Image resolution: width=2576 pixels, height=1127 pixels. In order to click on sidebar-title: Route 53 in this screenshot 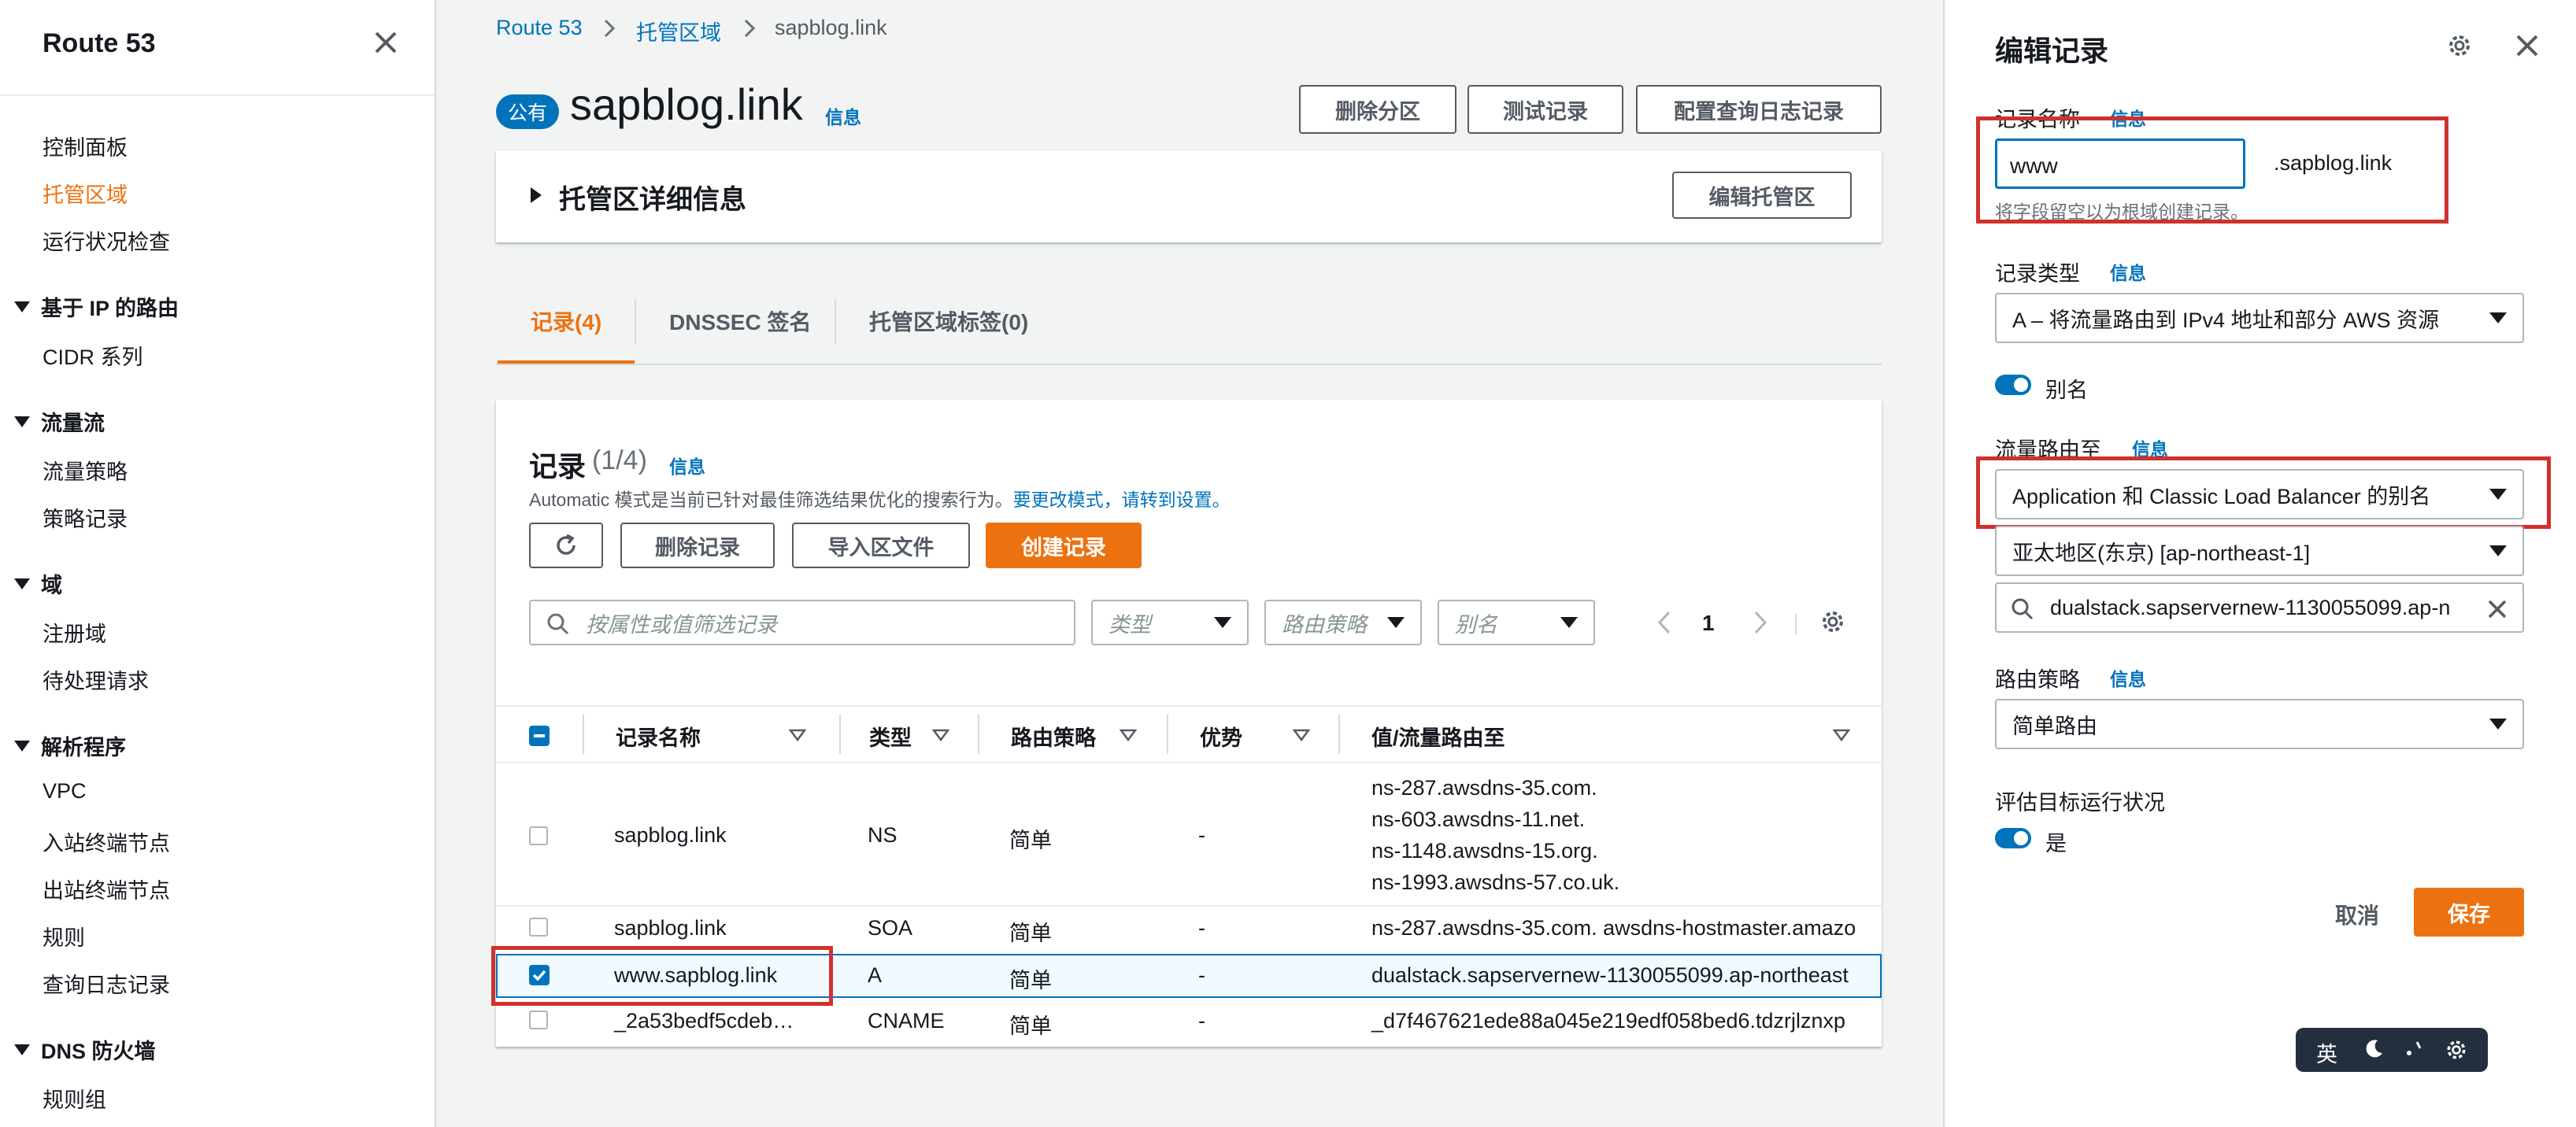, I will do `click(99, 43)`.